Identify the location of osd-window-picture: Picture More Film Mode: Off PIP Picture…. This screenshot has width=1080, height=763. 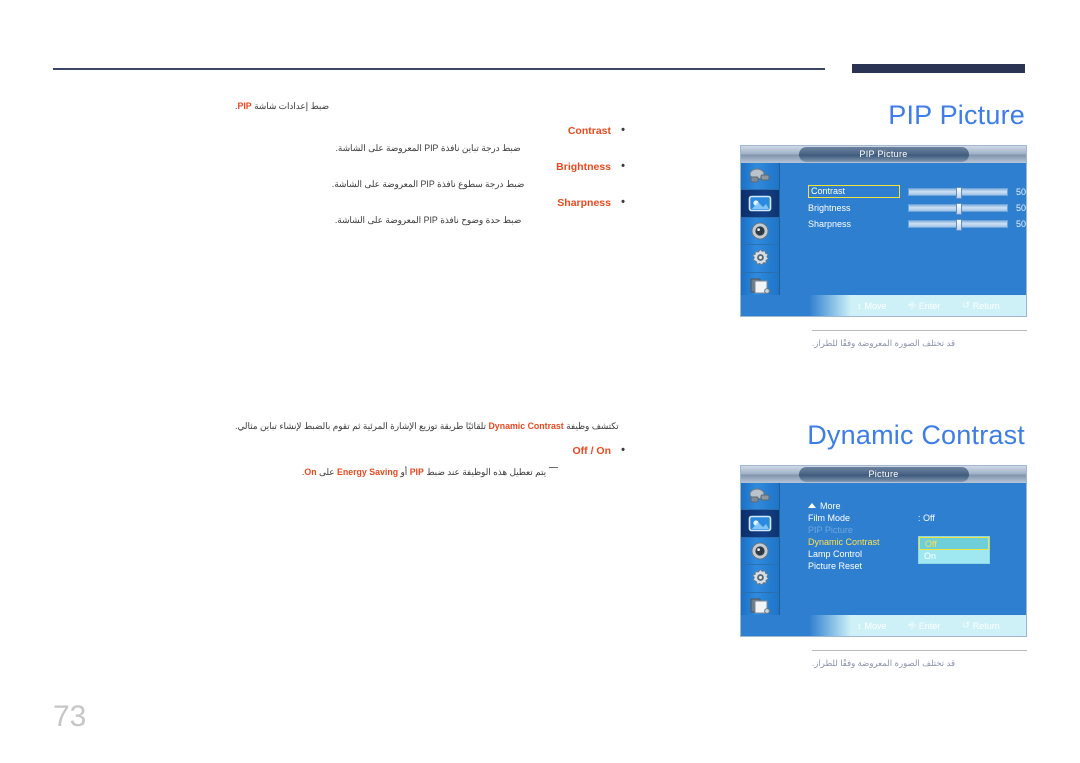
(883, 551).